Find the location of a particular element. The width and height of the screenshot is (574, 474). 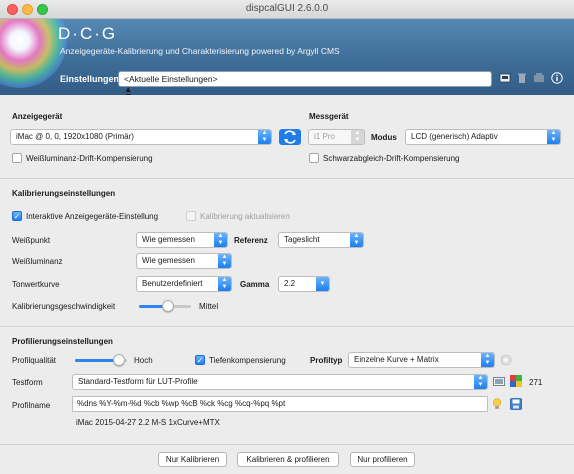

quality-value: Hoch is located at coordinates (143, 360).